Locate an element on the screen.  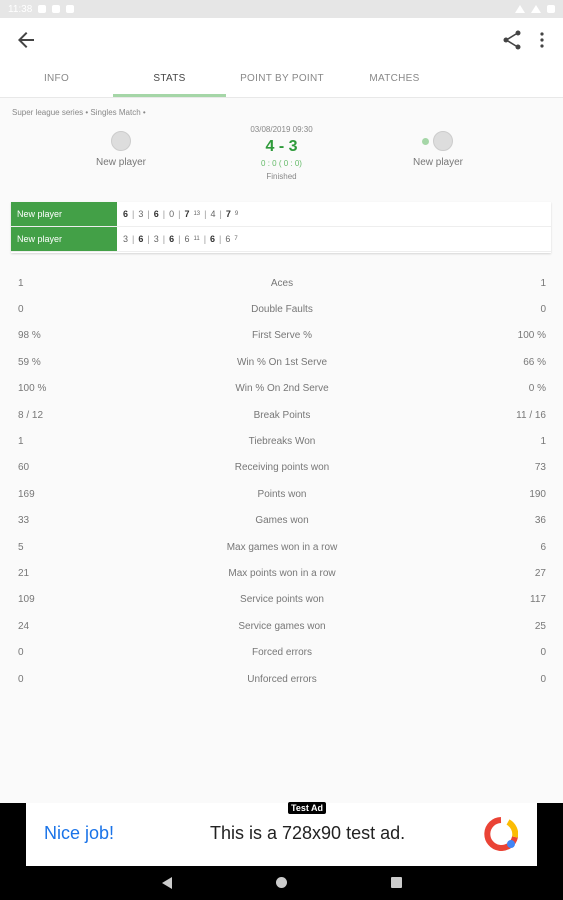
stat-row: 98 % First Serve % 100 % is located at coordinates (282, 336).